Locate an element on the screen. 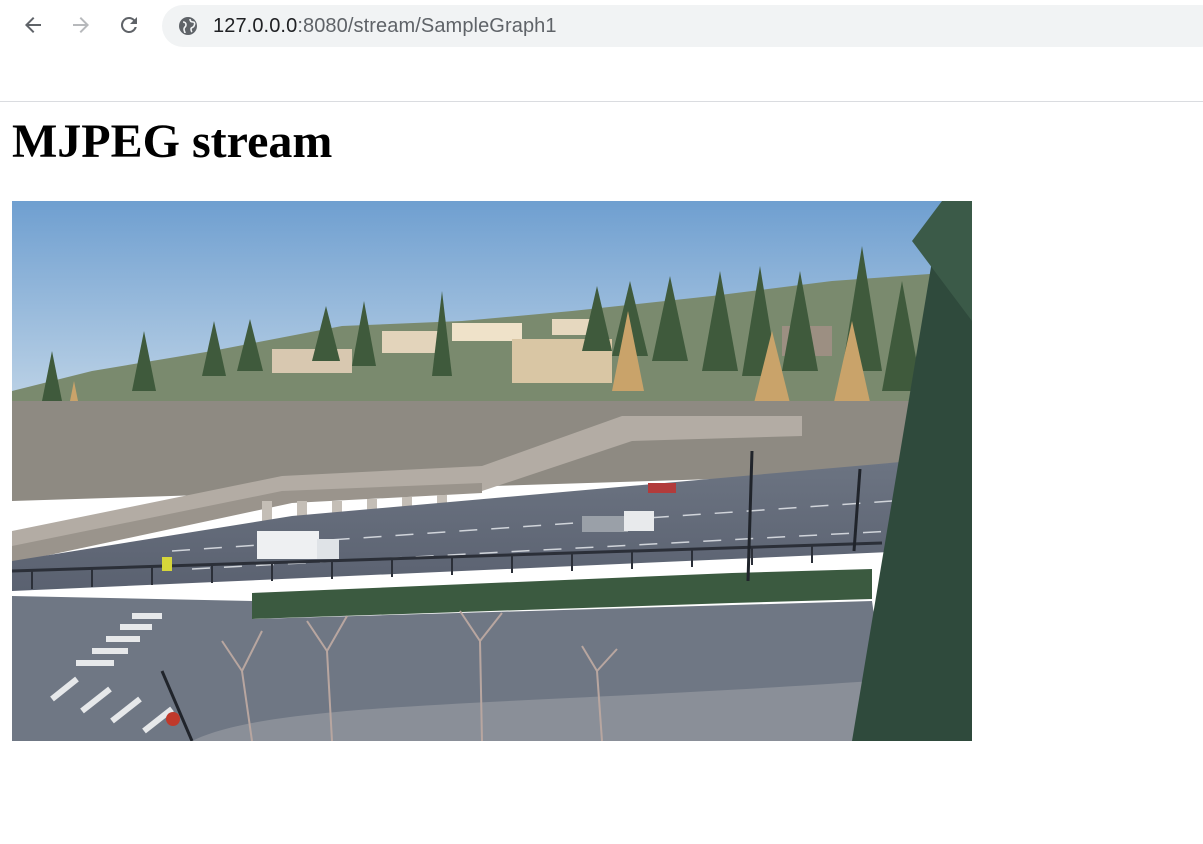 The height and width of the screenshot is (844, 1203). back-button is located at coordinates (33, 25).